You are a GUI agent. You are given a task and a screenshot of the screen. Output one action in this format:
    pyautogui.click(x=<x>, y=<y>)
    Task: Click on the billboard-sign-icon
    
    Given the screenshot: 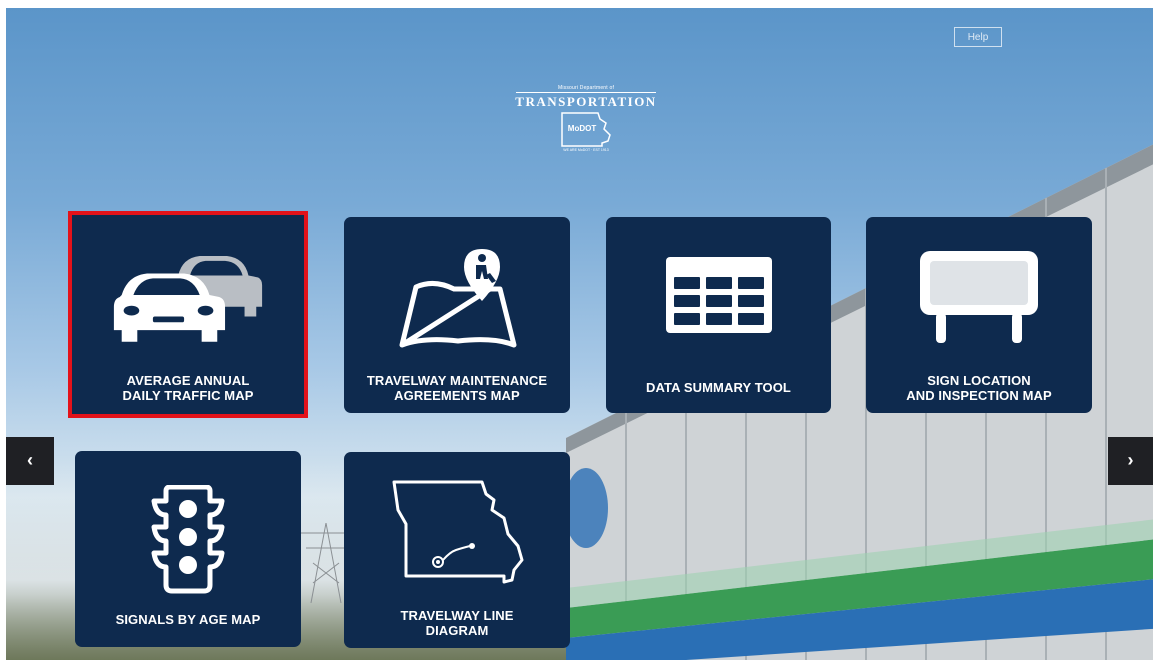 What is the action you would take?
    pyautogui.click(x=979, y=297)
    